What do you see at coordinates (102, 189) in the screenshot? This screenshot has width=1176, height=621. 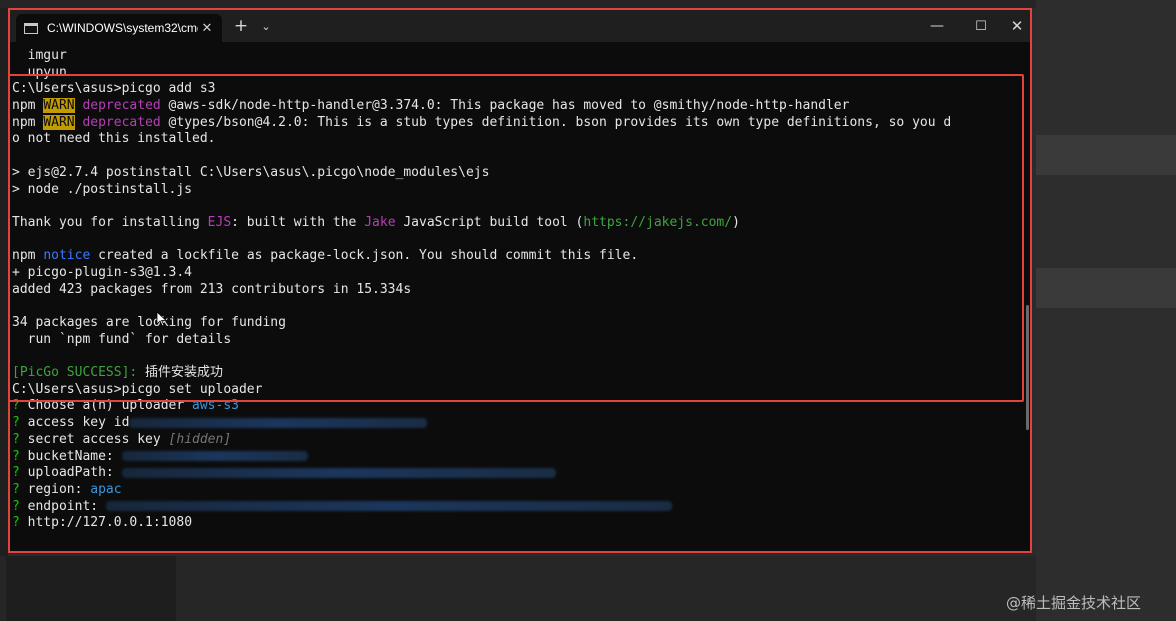 I see `terminal-line: > node ./postinstall.js` at bounding box center [102, 189].